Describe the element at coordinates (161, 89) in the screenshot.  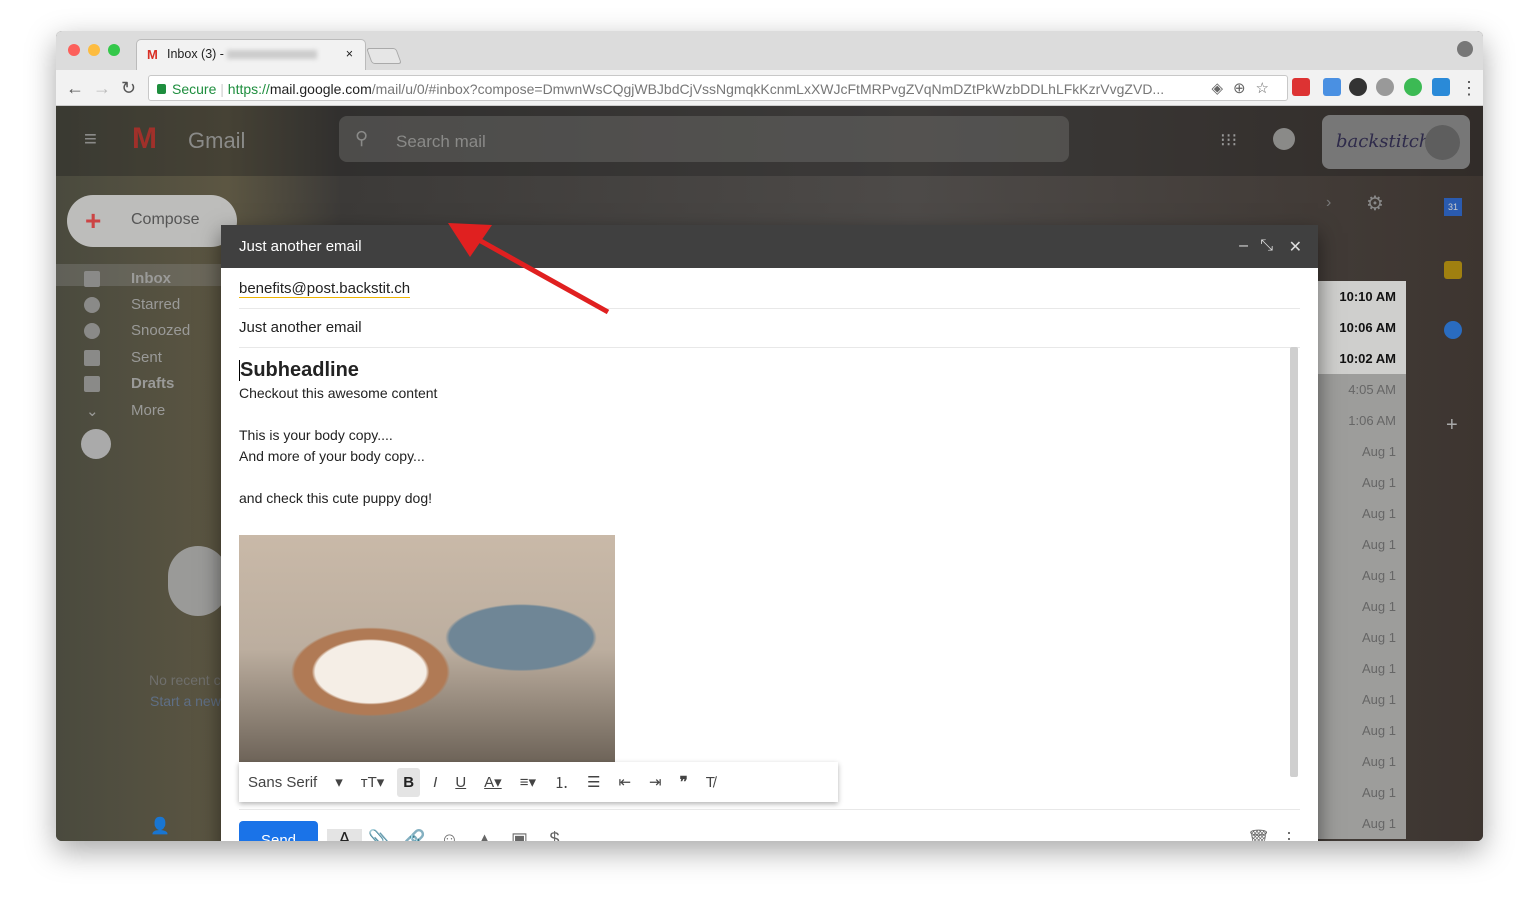
I see `lock-icon` at that location.